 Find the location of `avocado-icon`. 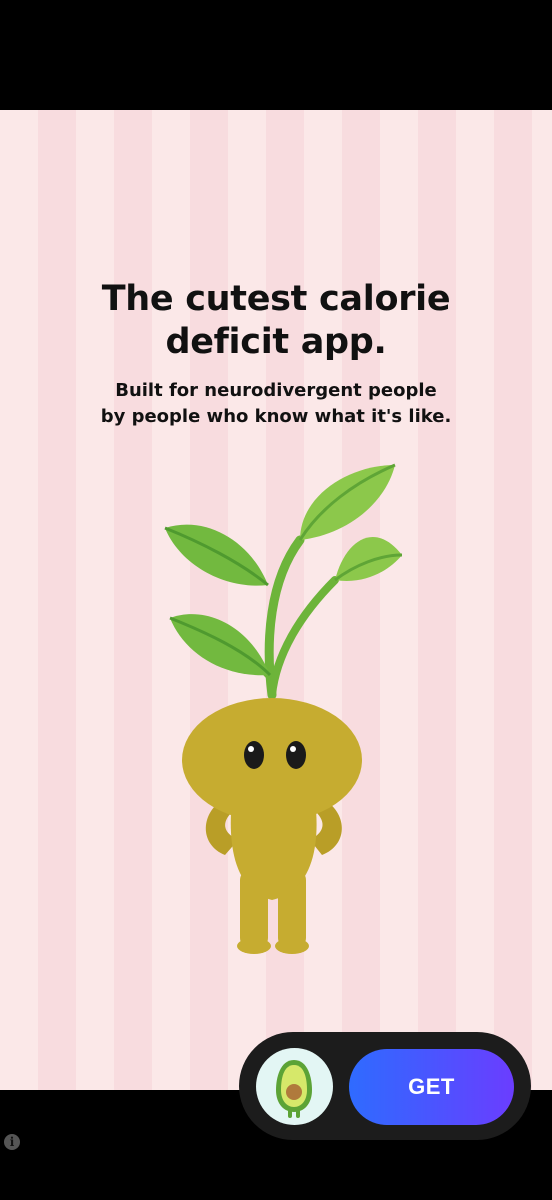

avocado-icon is located at coordinates (294, 1086).